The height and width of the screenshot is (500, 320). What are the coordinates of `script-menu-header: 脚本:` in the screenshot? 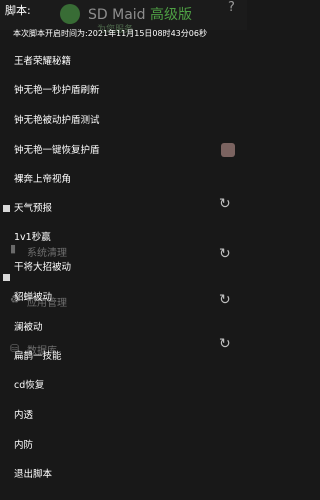 It's located at (18, 10).